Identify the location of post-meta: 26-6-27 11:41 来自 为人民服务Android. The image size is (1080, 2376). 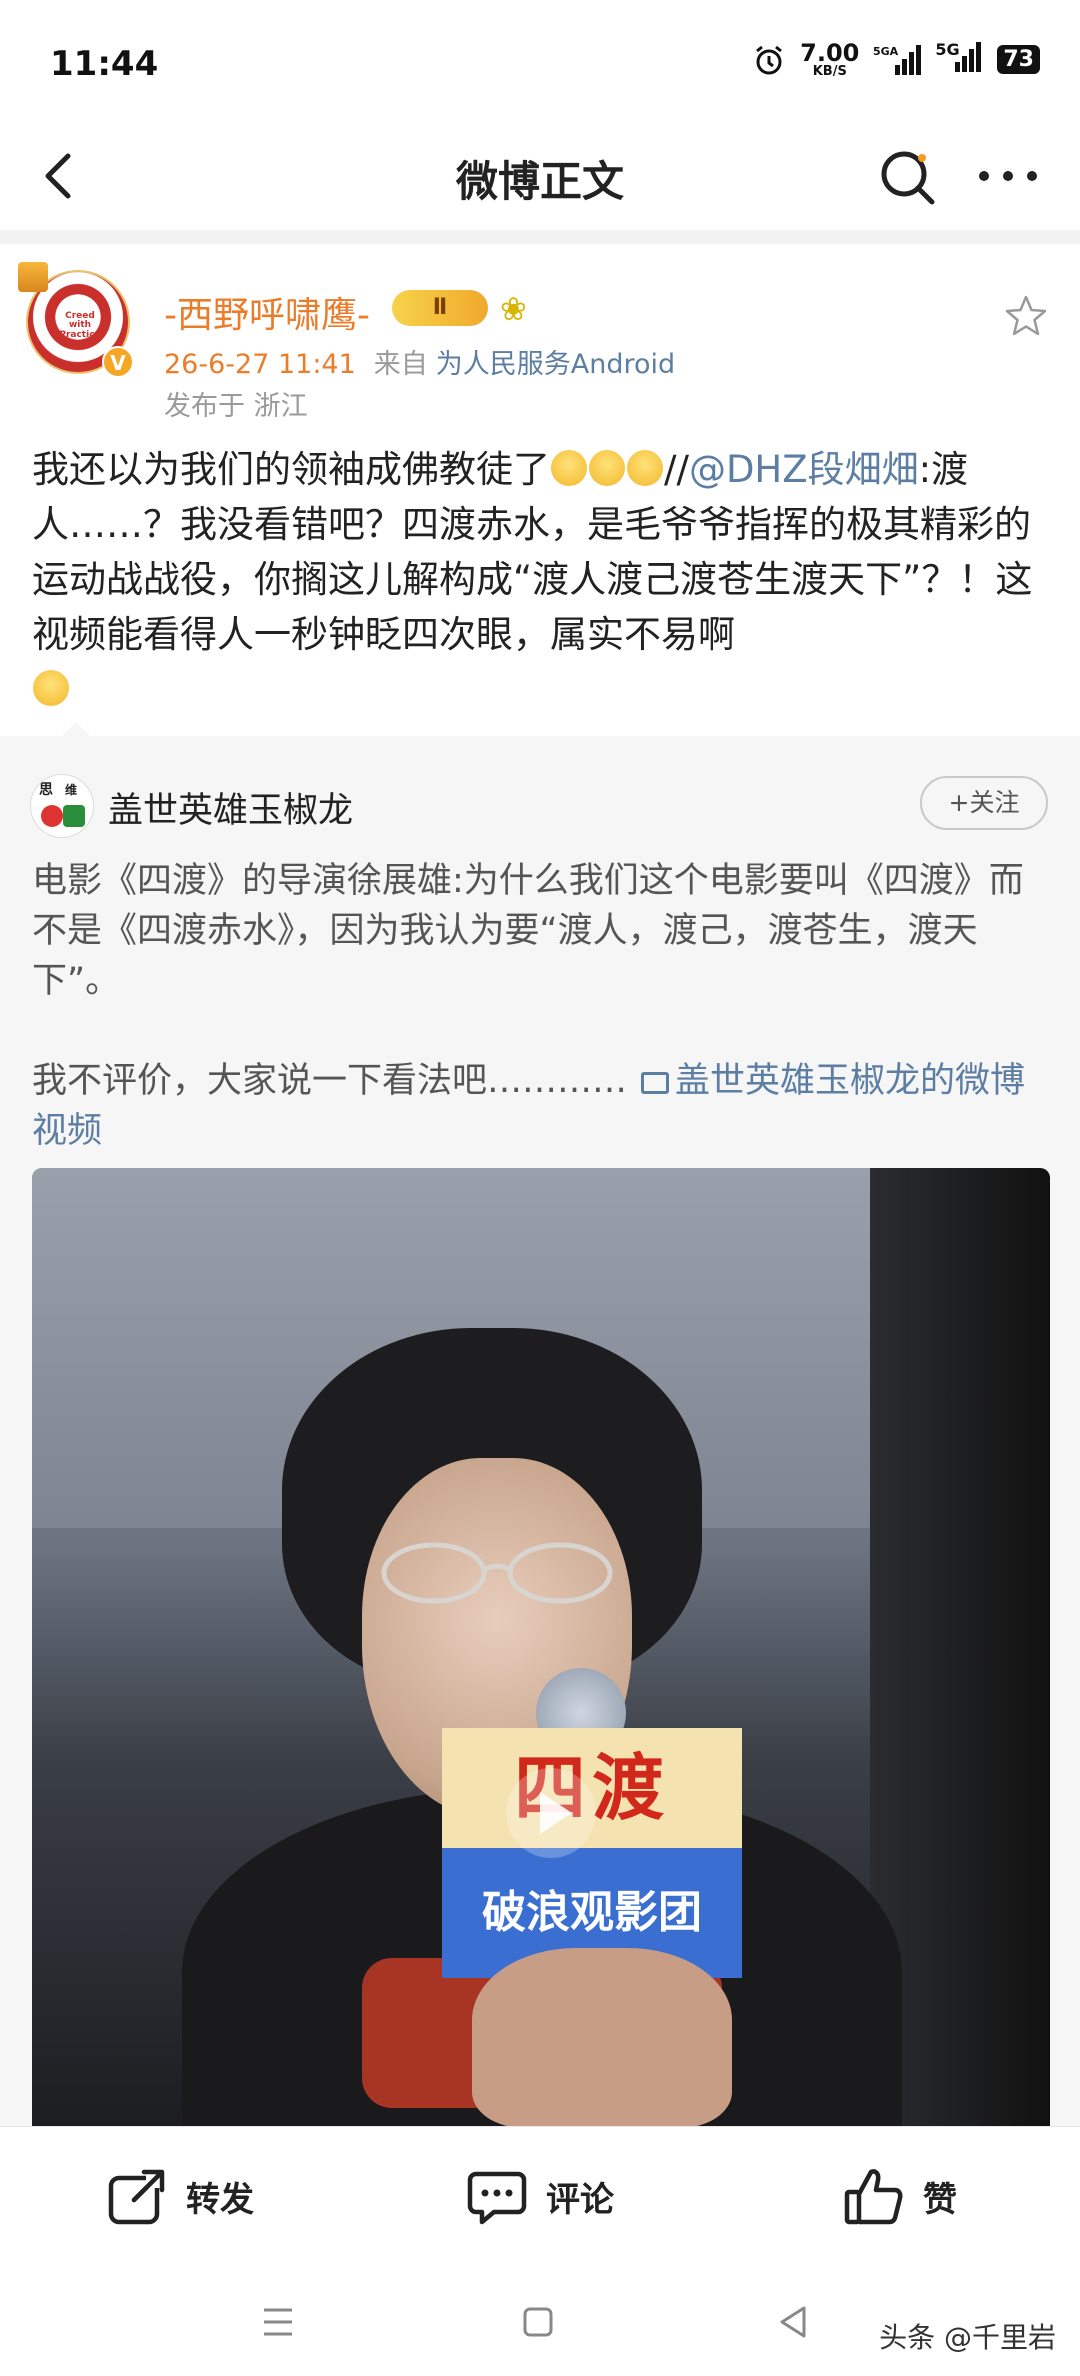
(419, 361).